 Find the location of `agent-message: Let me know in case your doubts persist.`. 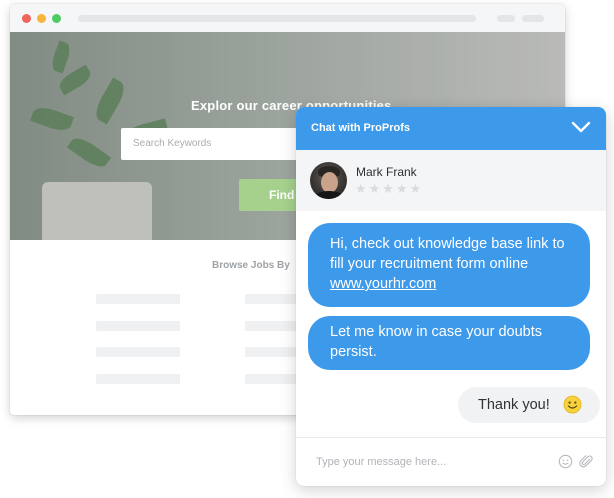

agent-message: Let me know in case your doubts persist. is located at coordinates (449, 343).